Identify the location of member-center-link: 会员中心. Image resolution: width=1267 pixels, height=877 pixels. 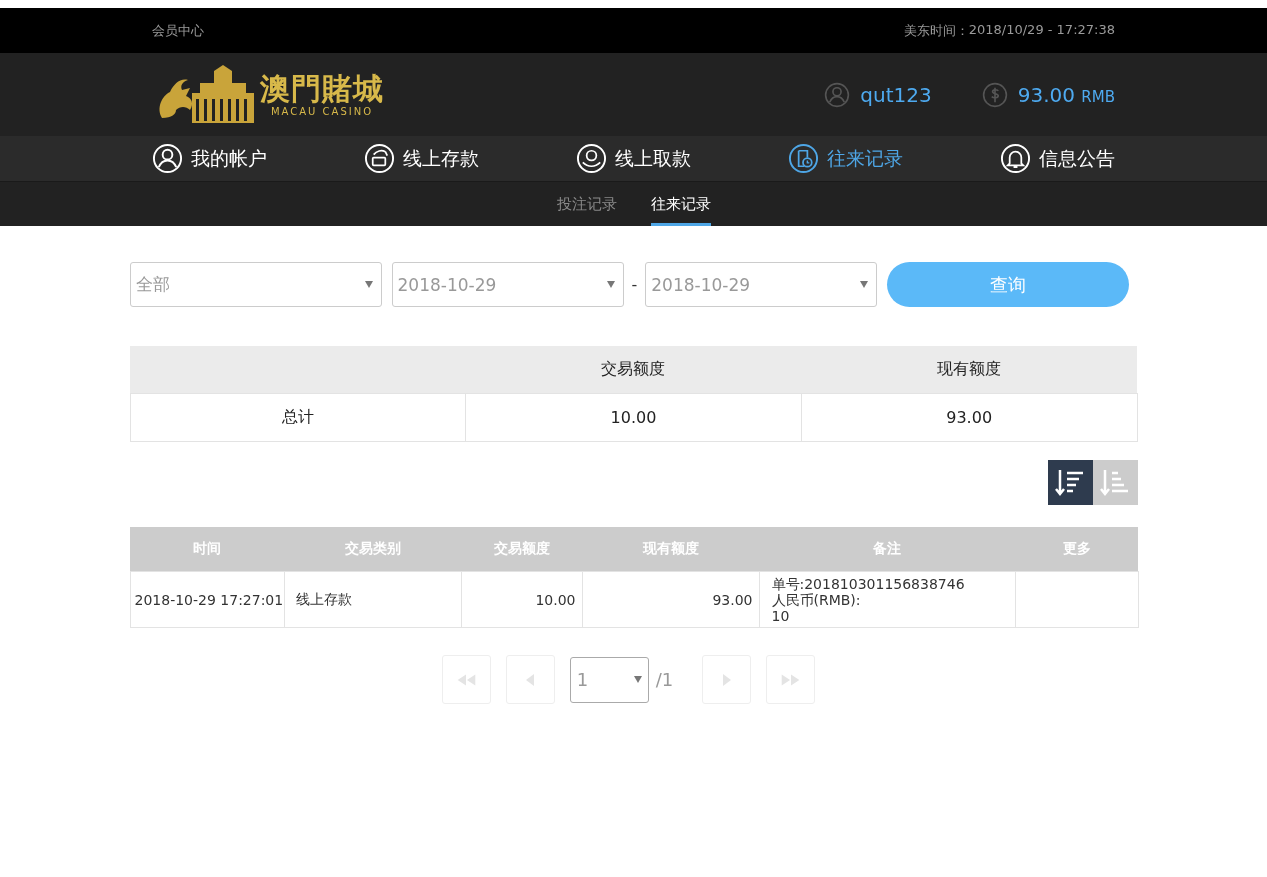
(178, 30).